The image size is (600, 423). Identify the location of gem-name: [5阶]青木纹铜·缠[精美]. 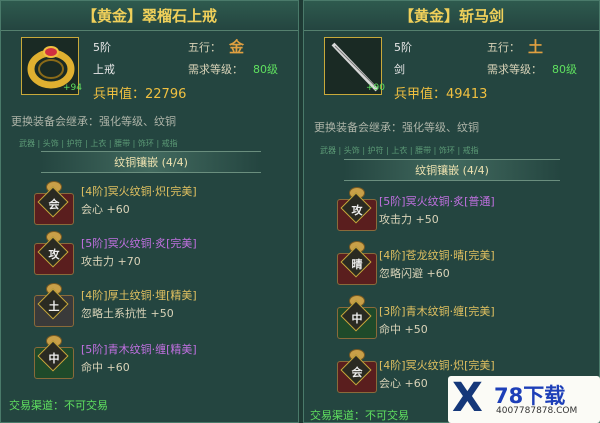
(139, 349).